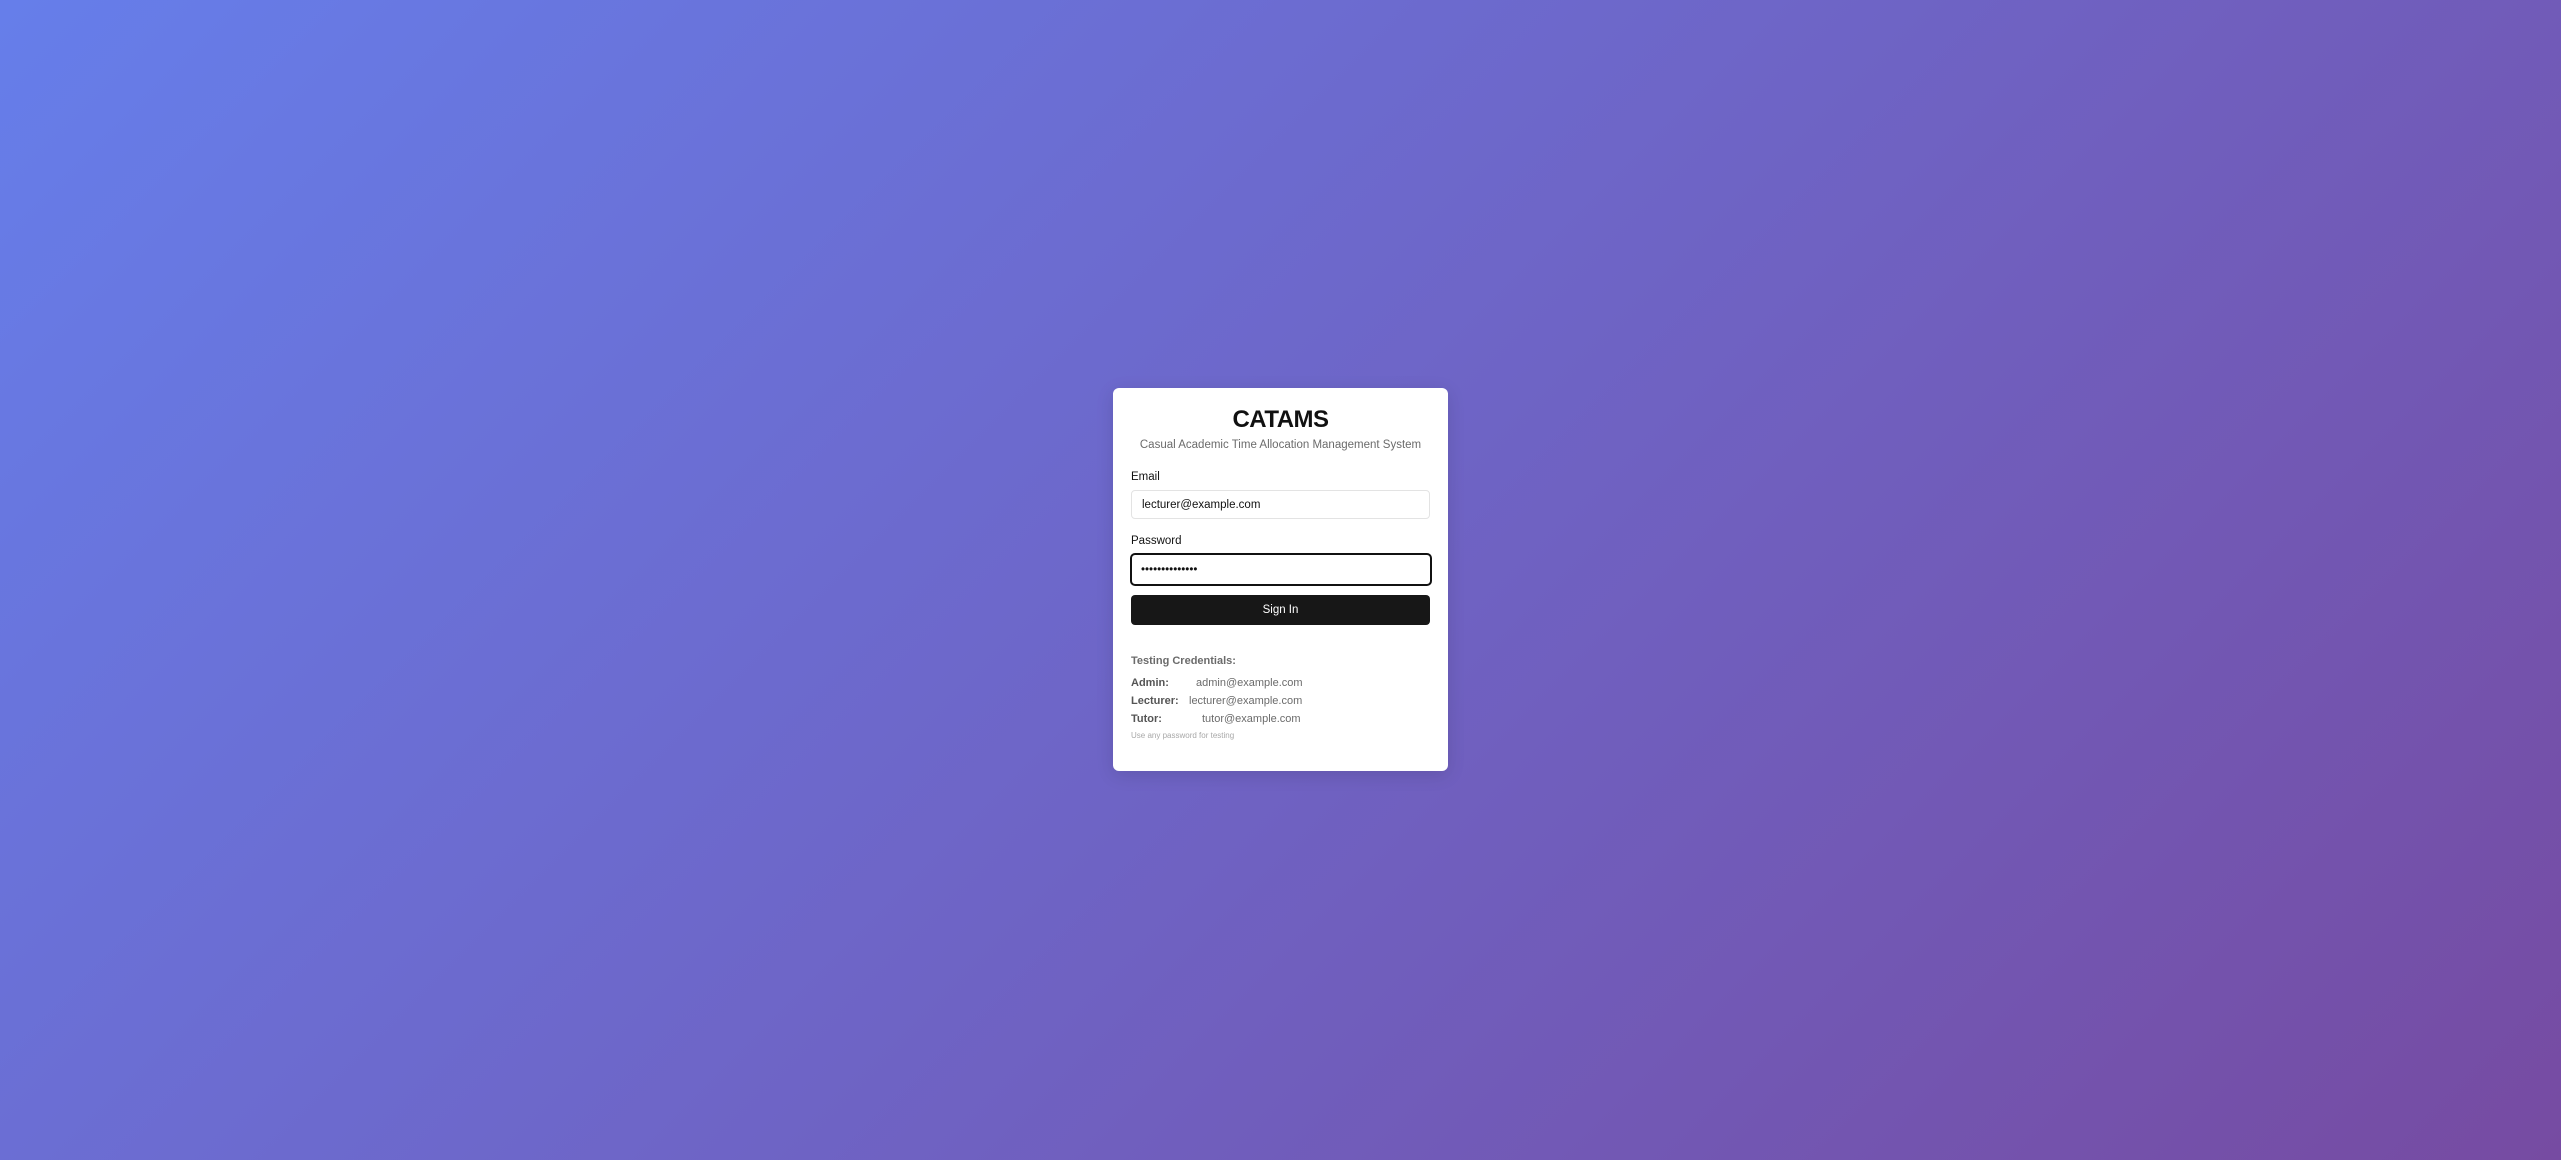 The height and width of the screenshot is (1160, 2561). I want to click on credential-email: tutor@example.com, so click(1251, 719).